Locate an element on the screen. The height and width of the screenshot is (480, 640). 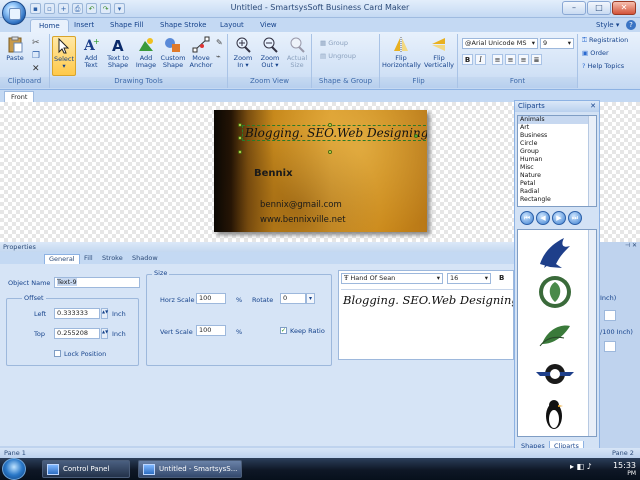
zoom-out-button: Zoom Out ▾ is located at coordinates (270, 52).